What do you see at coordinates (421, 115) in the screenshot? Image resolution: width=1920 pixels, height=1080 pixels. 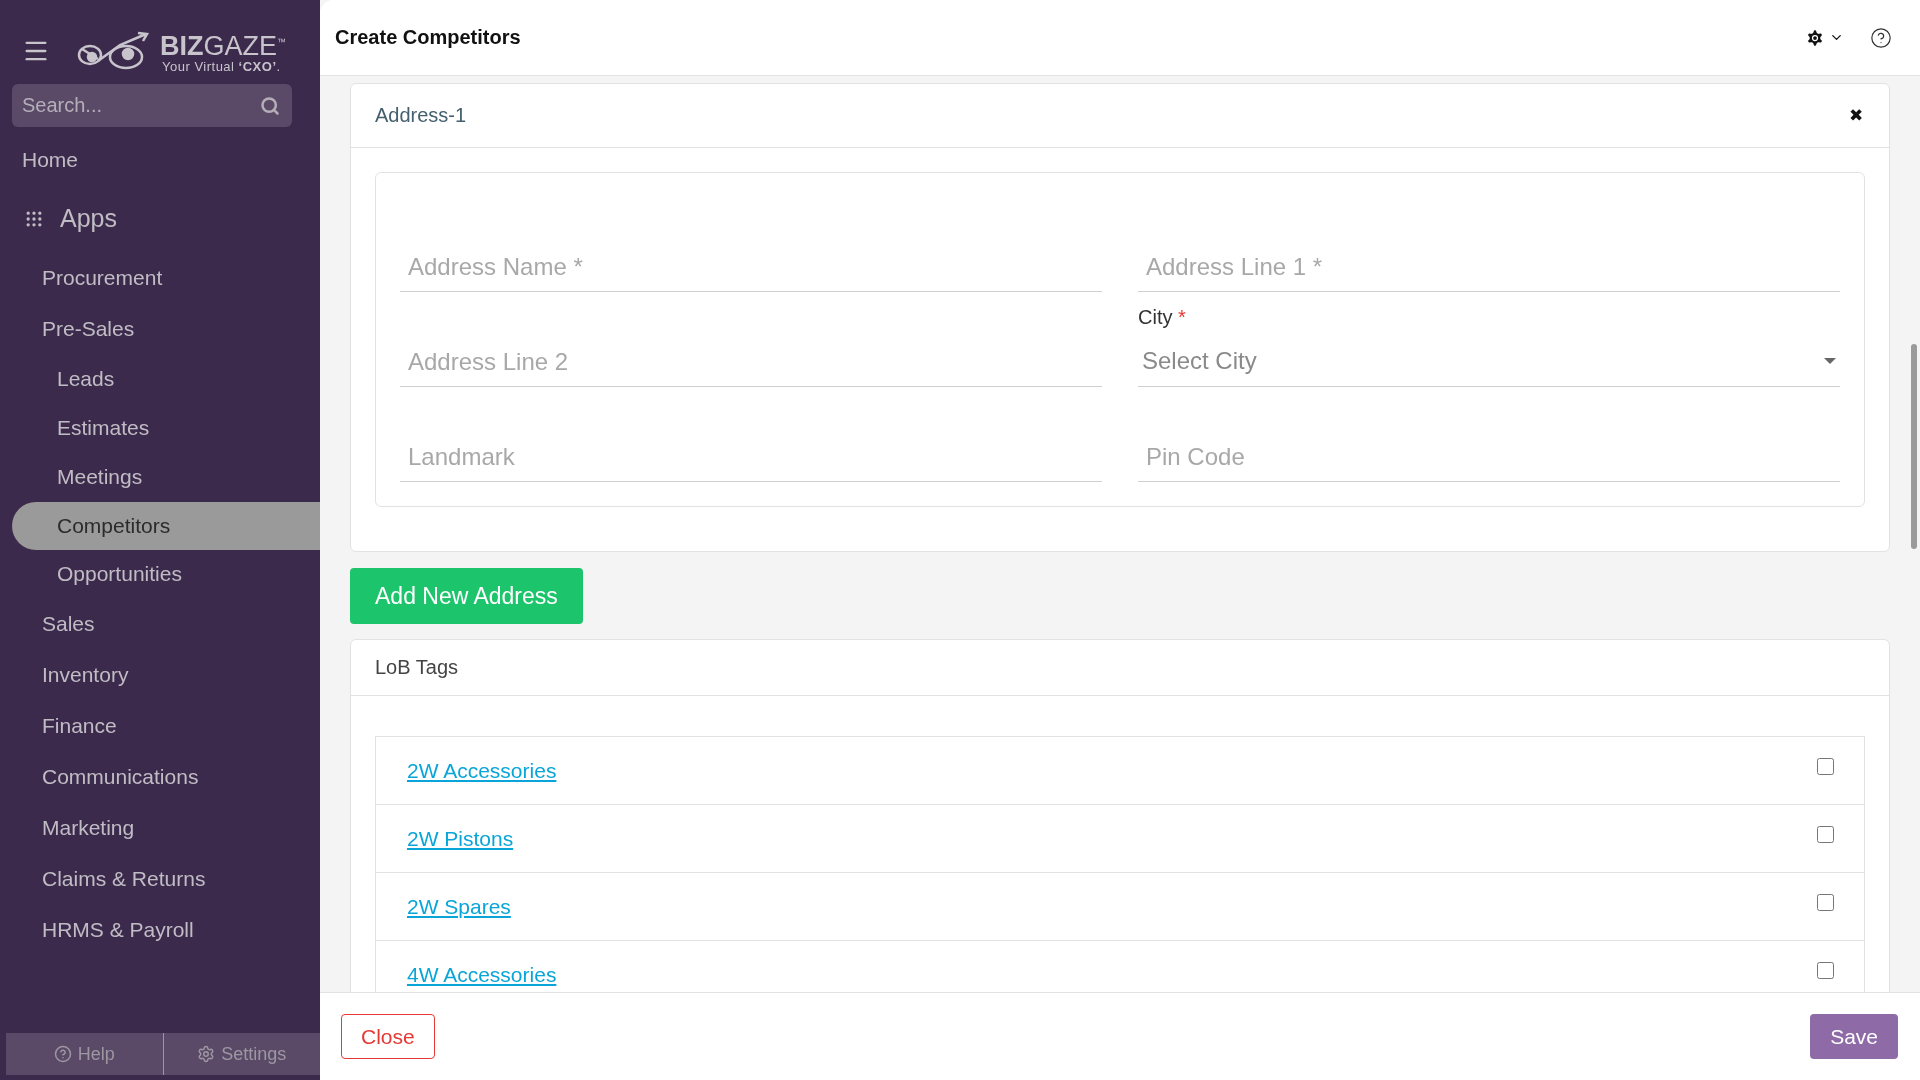 I see `address-title: Address-1` at bounding box center [421, 115].